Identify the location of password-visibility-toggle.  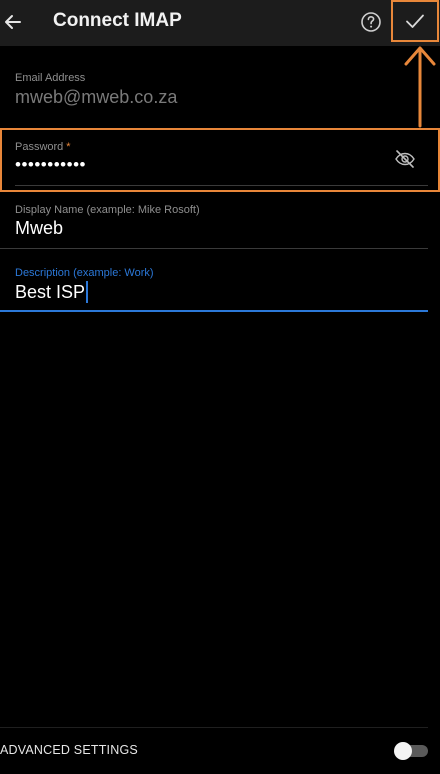
(405, 159).